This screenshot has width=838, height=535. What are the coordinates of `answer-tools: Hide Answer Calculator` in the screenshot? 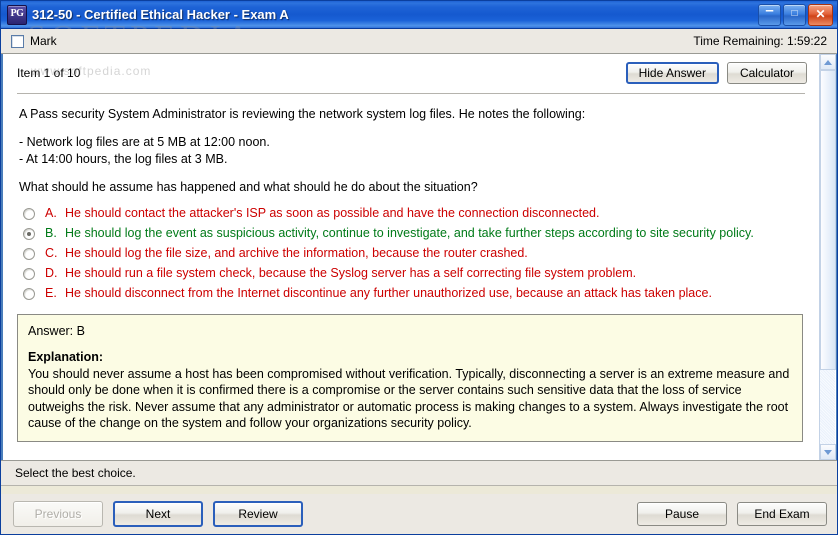 It's located at (716, 73).